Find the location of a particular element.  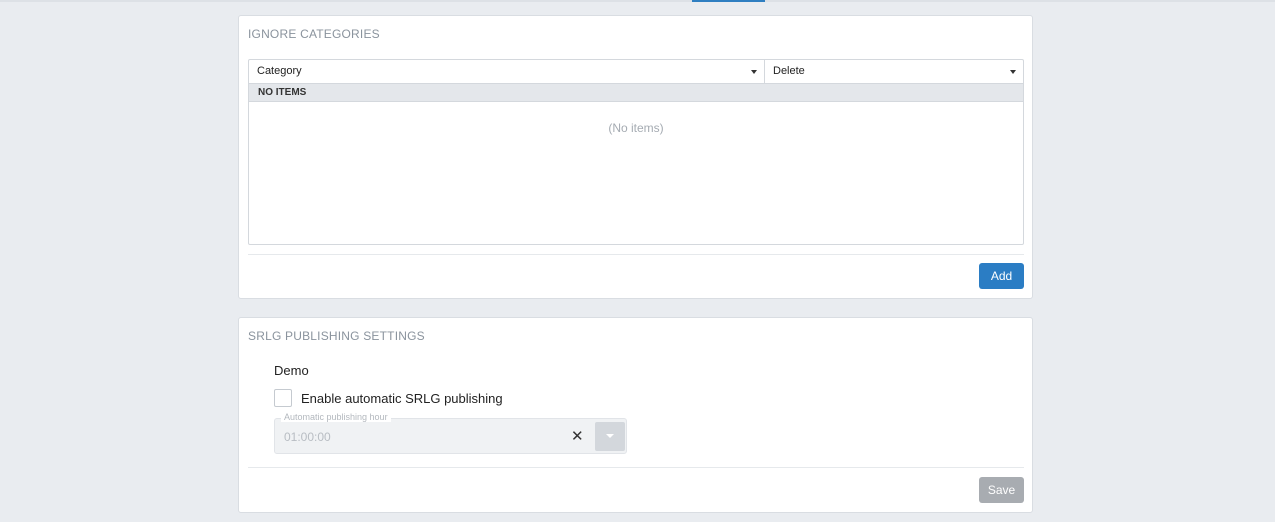

panel-title: SRLG PUBLISHING SETTINGS is located at coordinates (336, 336).